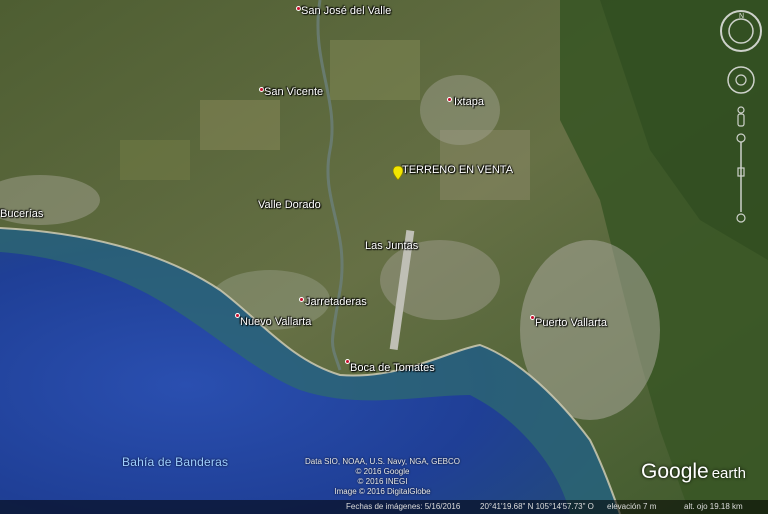 The height and width of the screenshot is (514, 768). Describe the element at coordinates (537, 506) in the screenshot. I see `coordinates: 20°41'19.68" N 105°14'57.73" O` at that location.